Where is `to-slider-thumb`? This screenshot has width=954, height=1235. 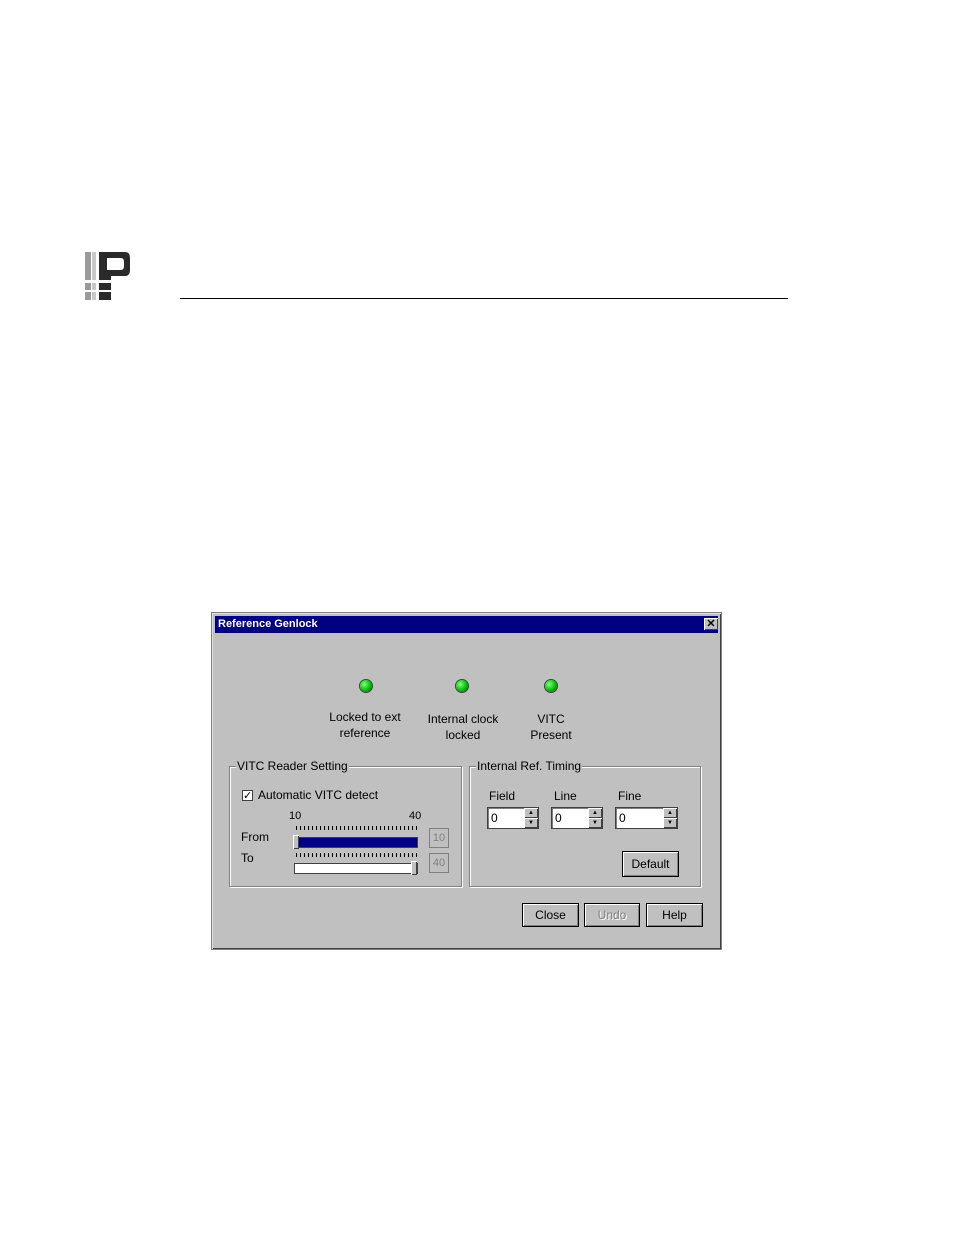
to-slider-thumb is located at coordinates (414, 868).